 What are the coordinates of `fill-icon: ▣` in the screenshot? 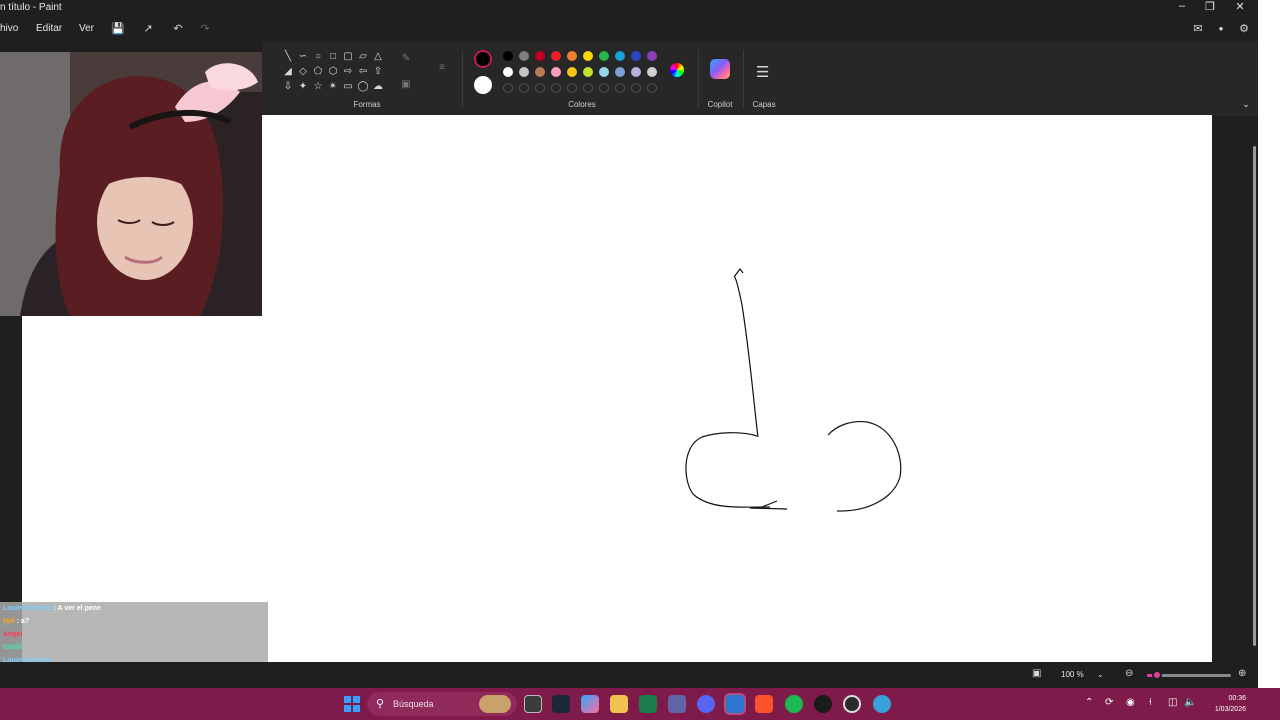 It's located at (406, 85).